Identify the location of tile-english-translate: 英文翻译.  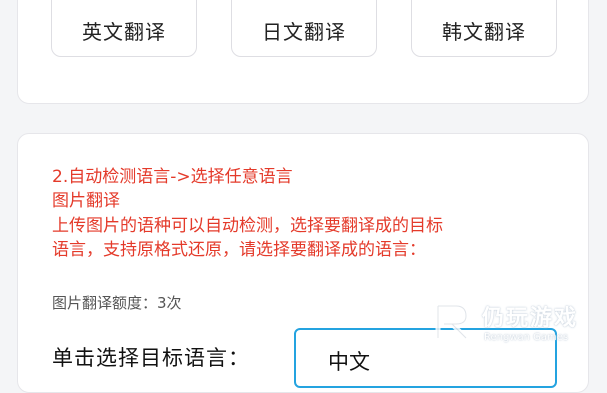
(124, 28).